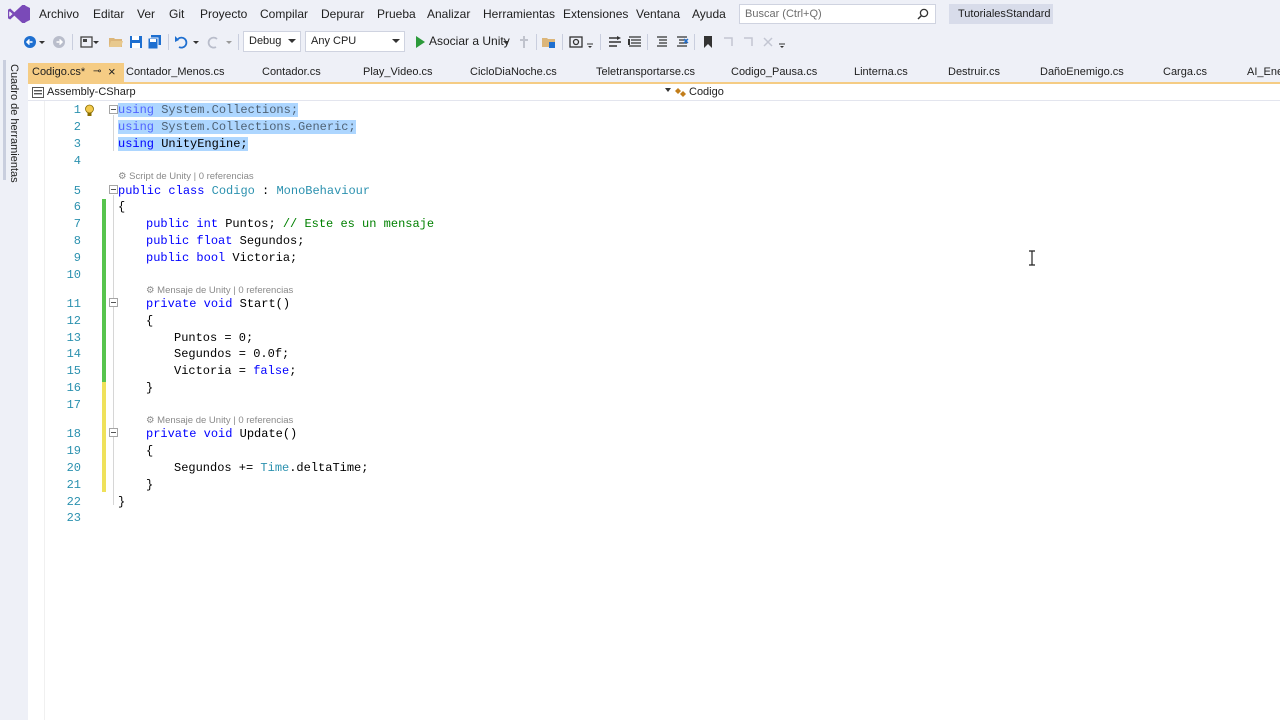 The width and height of the screenshot is (1280, 720). What do you see at coordinates (1032, 258) in the screenshot?
I see `text-cursor-icon` at bounding box center [1032, 258].